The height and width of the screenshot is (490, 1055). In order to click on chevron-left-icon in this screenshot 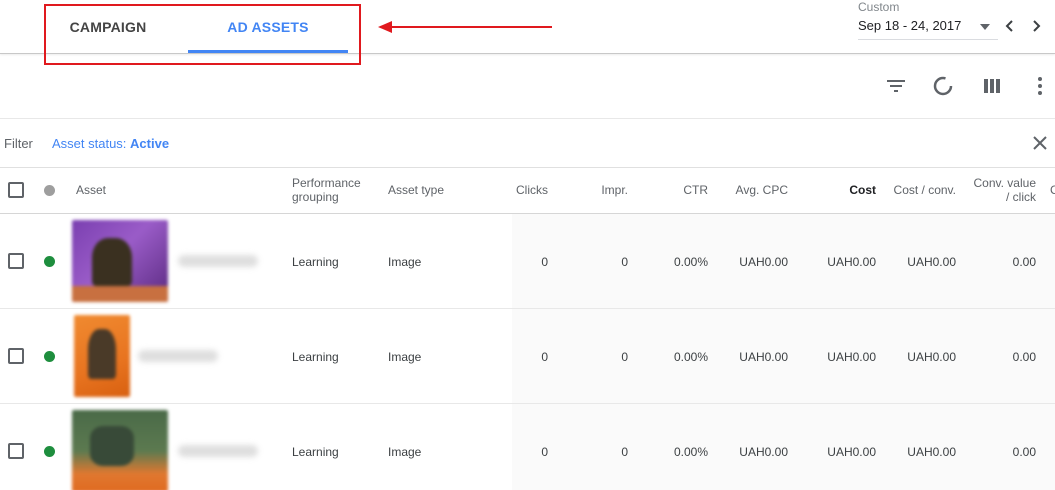, I will do `click(1010, 26)`.